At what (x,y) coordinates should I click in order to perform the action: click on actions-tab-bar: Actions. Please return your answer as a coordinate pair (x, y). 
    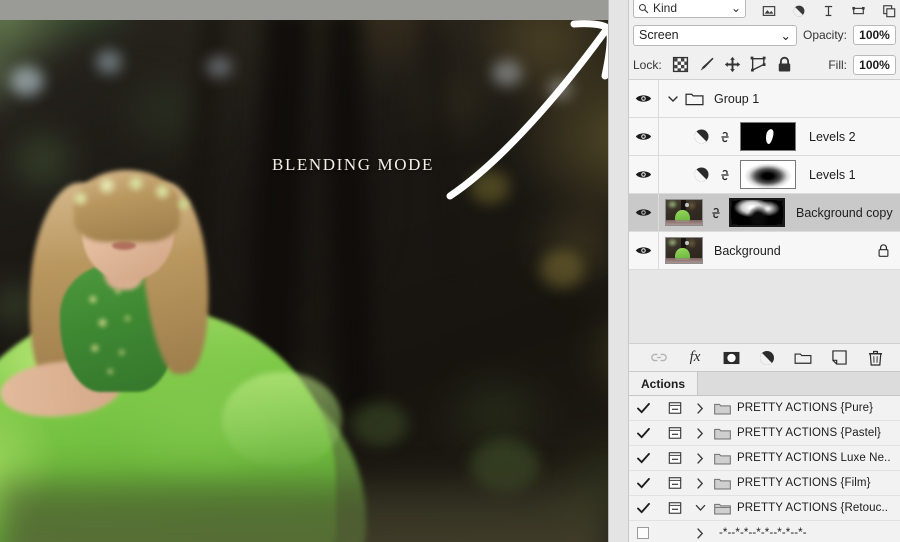
    Looking at the image, I should click on (764, 384).